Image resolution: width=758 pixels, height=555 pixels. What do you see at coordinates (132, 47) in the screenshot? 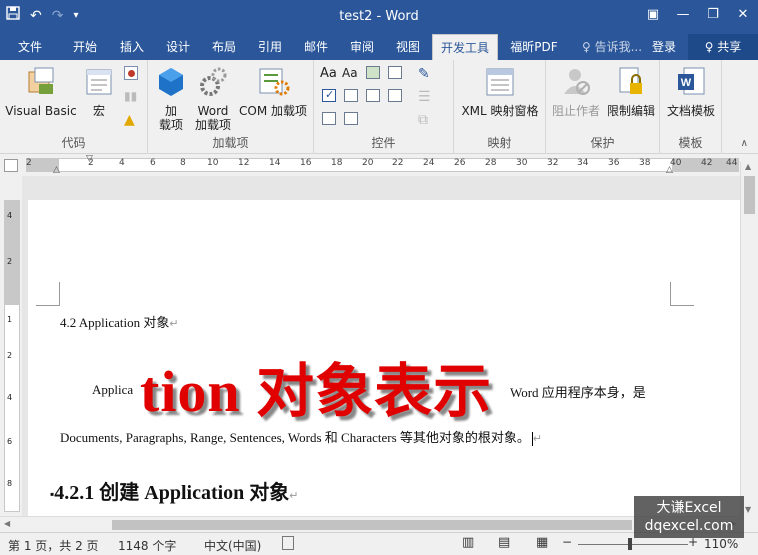
I see `tab-insert: 插入` at bounding box center [132, 47].